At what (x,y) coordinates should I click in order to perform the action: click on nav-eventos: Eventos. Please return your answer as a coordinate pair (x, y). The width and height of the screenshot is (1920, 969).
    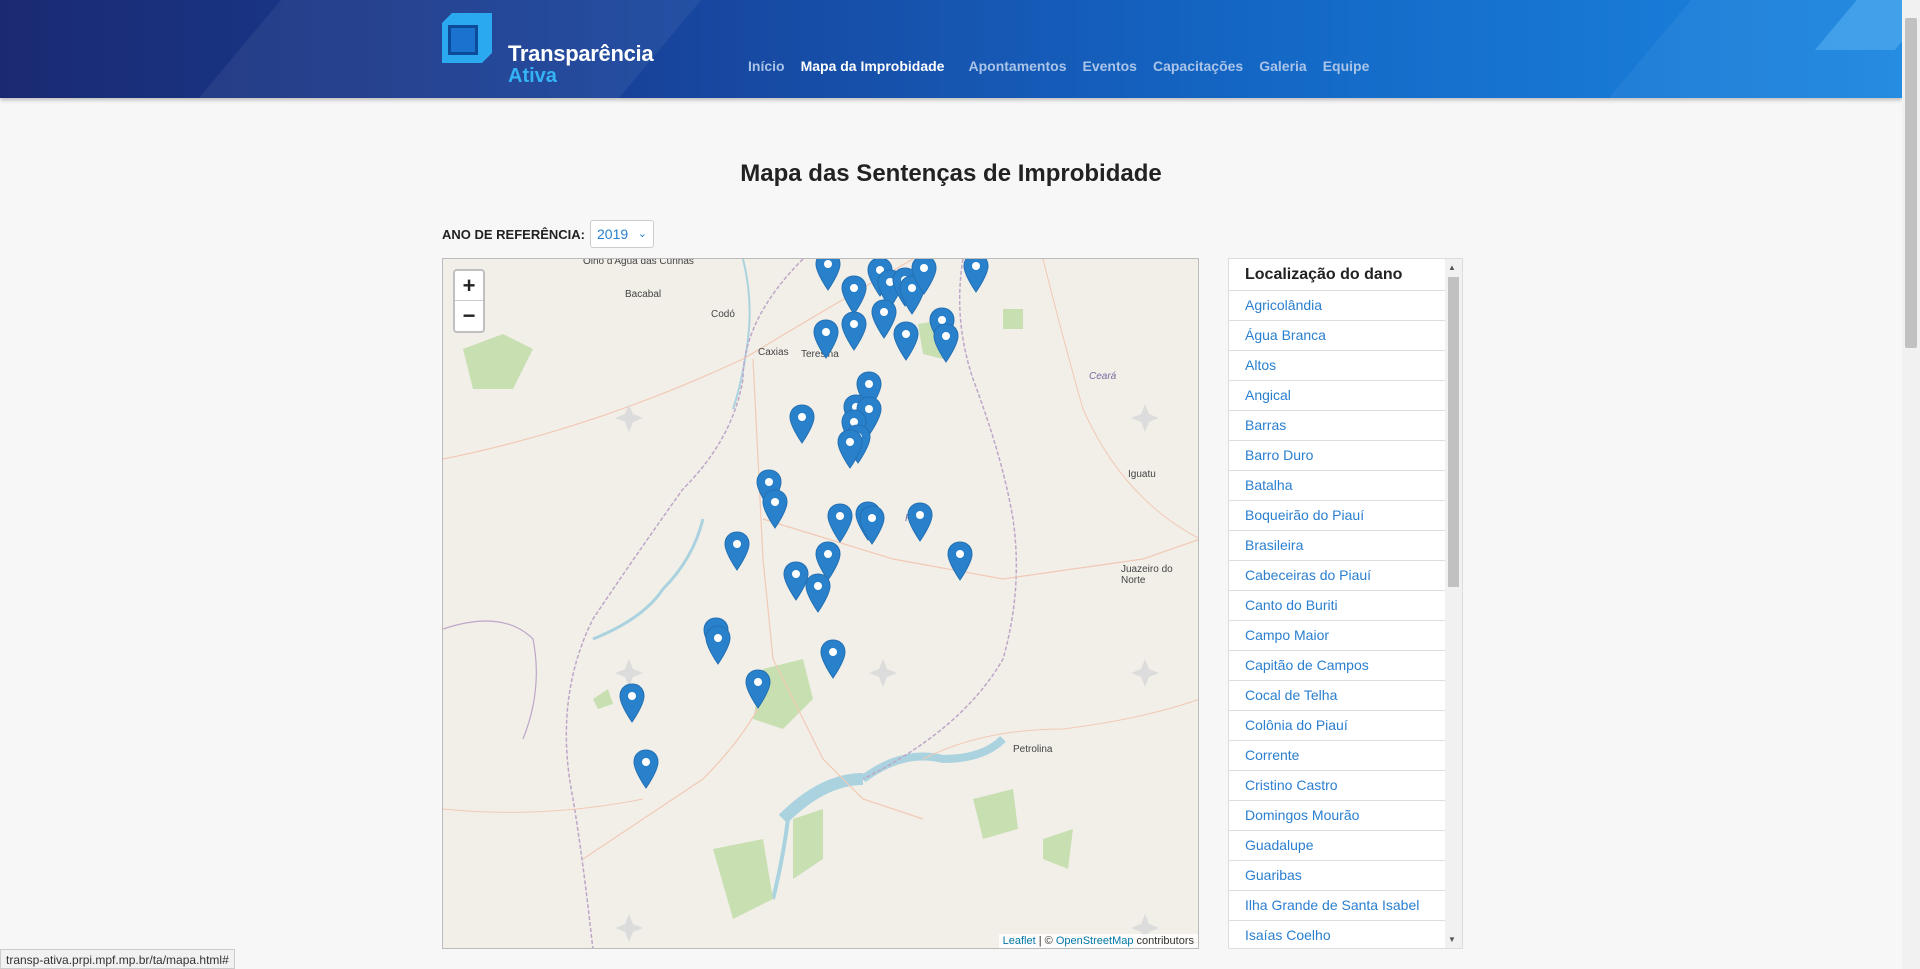
    Looking at the image, I should click on (1109, 66).